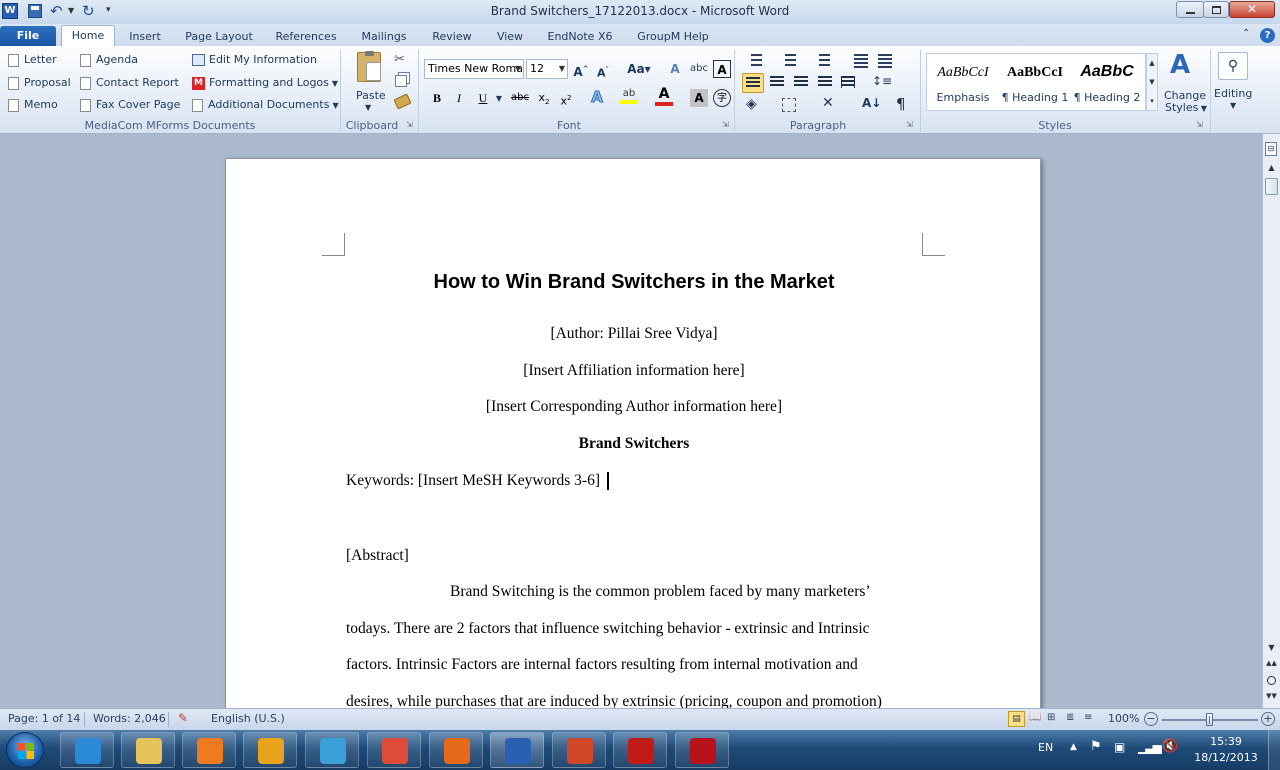 This screenshot has width=1280, height=770. Describe the element at coordinates (28, 36) in the screenshot. I see `tab-file: File` at that location.